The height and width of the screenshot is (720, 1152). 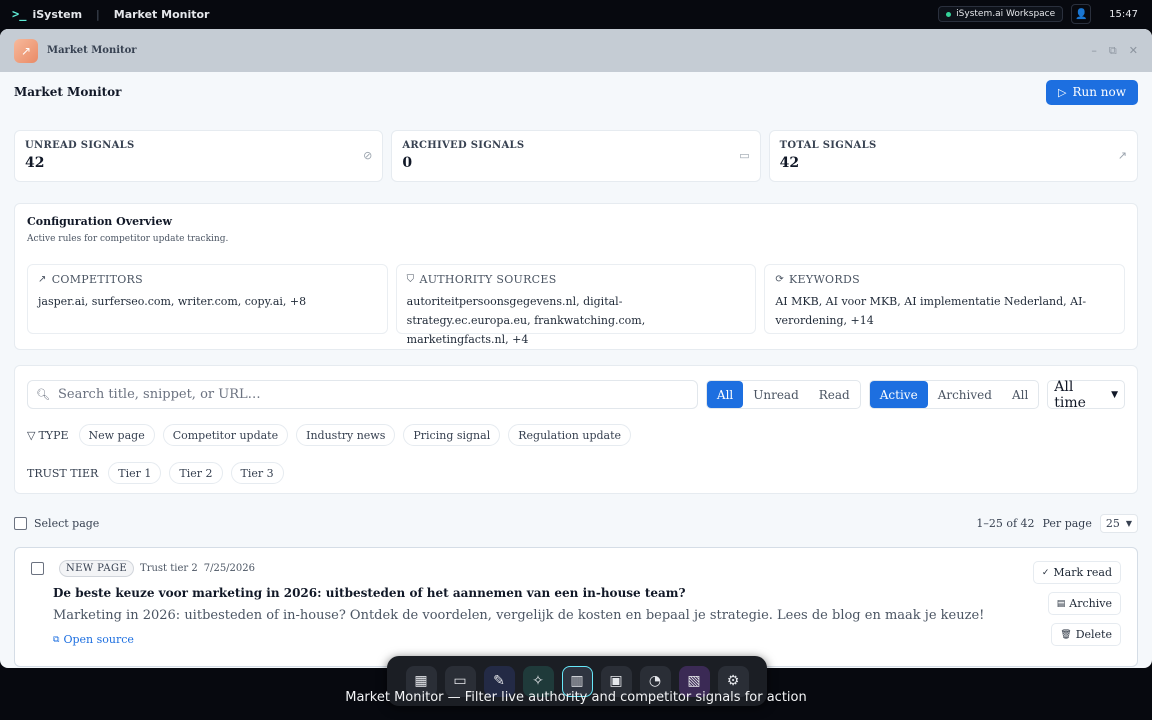 I want to click on stat-unread: UNREAD SIGNALS 42 ⊘, so click(x=199, y=156).